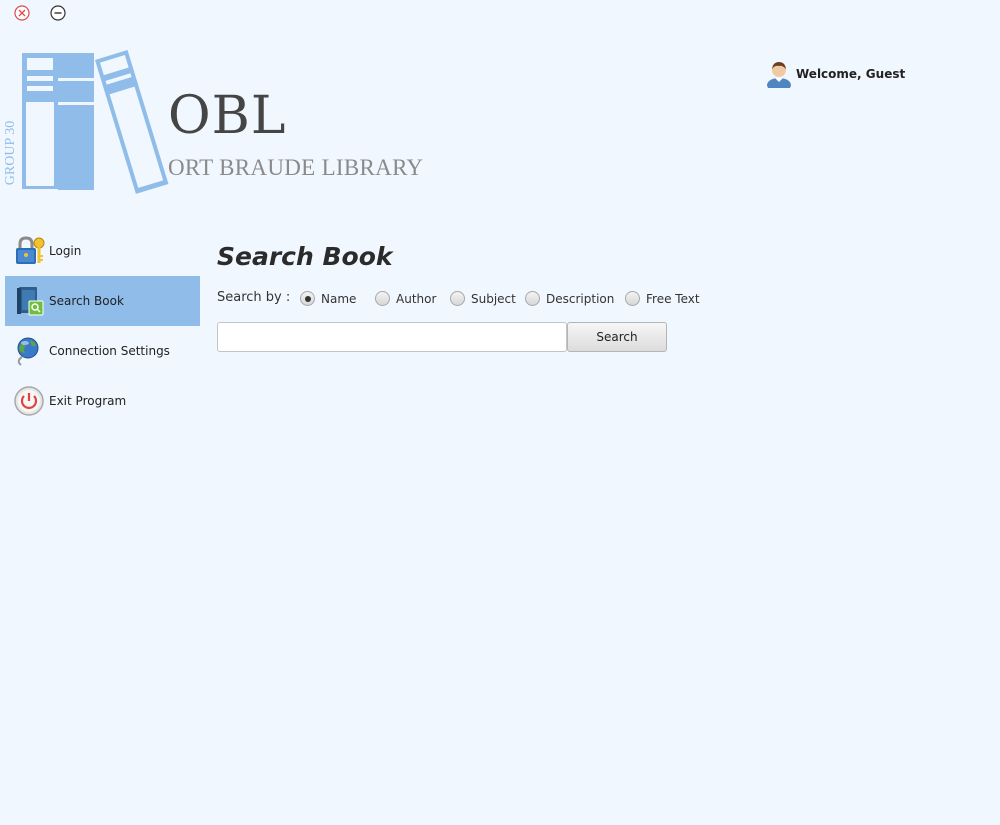 The image size is (1000, 825). What do you see at coordinates (102, 251) in the screenshot?
I see `sidebar-item-login: Login` at bounding box center [102, 251].